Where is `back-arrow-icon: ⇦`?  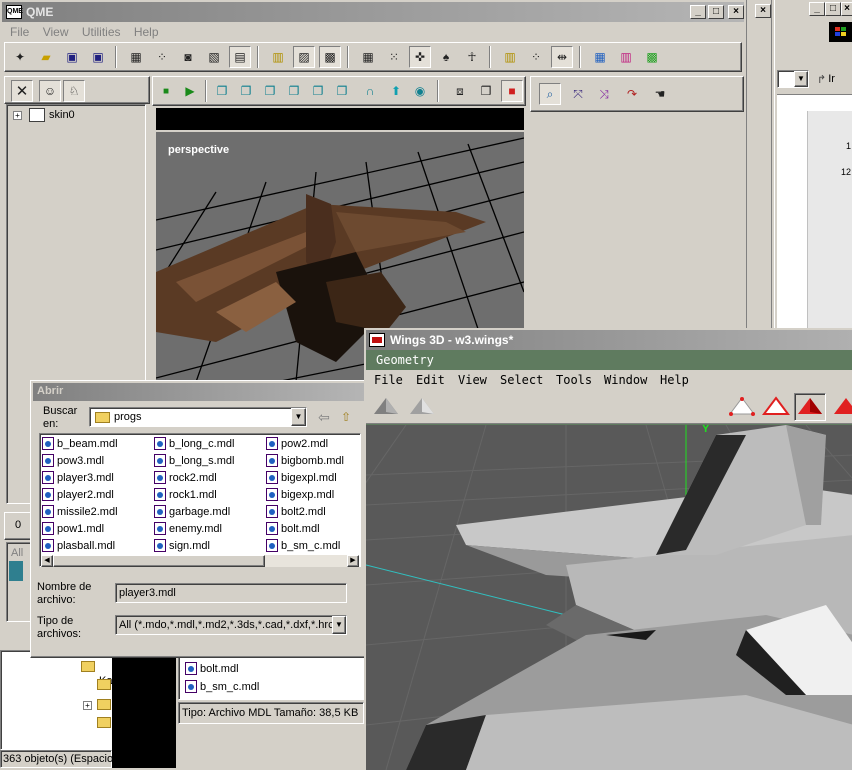 back-arrow-icon: ⇦ is located at coordinates (324, 417).